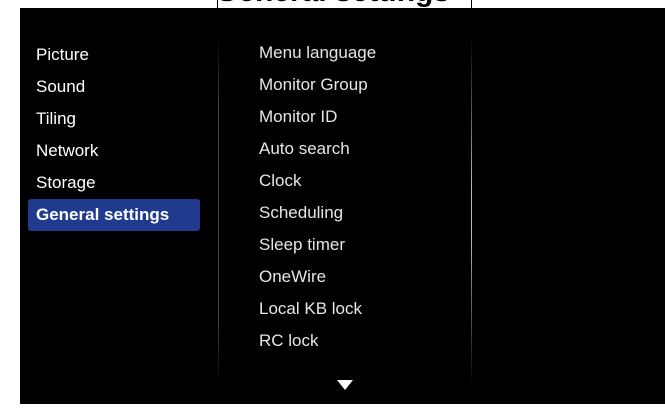 The image size is (665, 412). I want to click on triangle-down-icon, so click(345, 385).